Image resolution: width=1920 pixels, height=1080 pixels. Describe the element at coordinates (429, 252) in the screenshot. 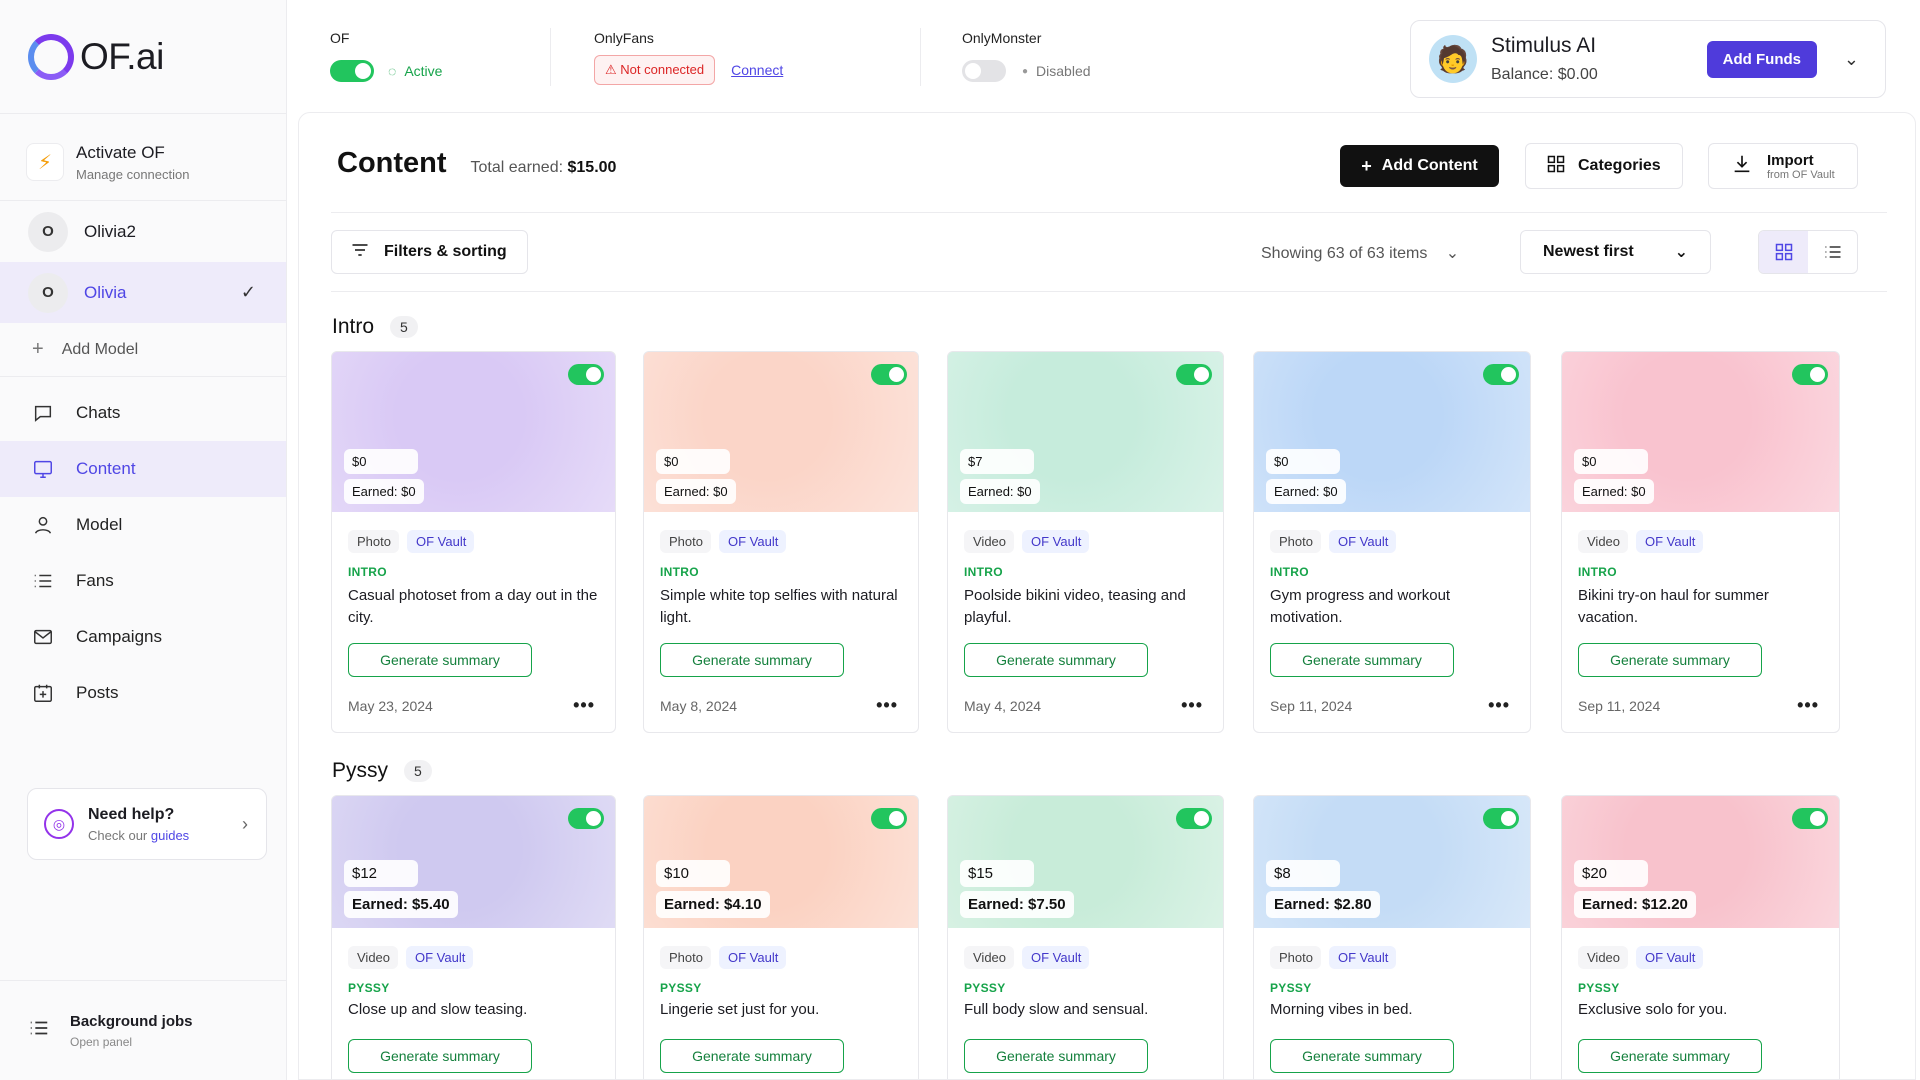

I see `filters-sorting-button: Filters & sorting` at that location.